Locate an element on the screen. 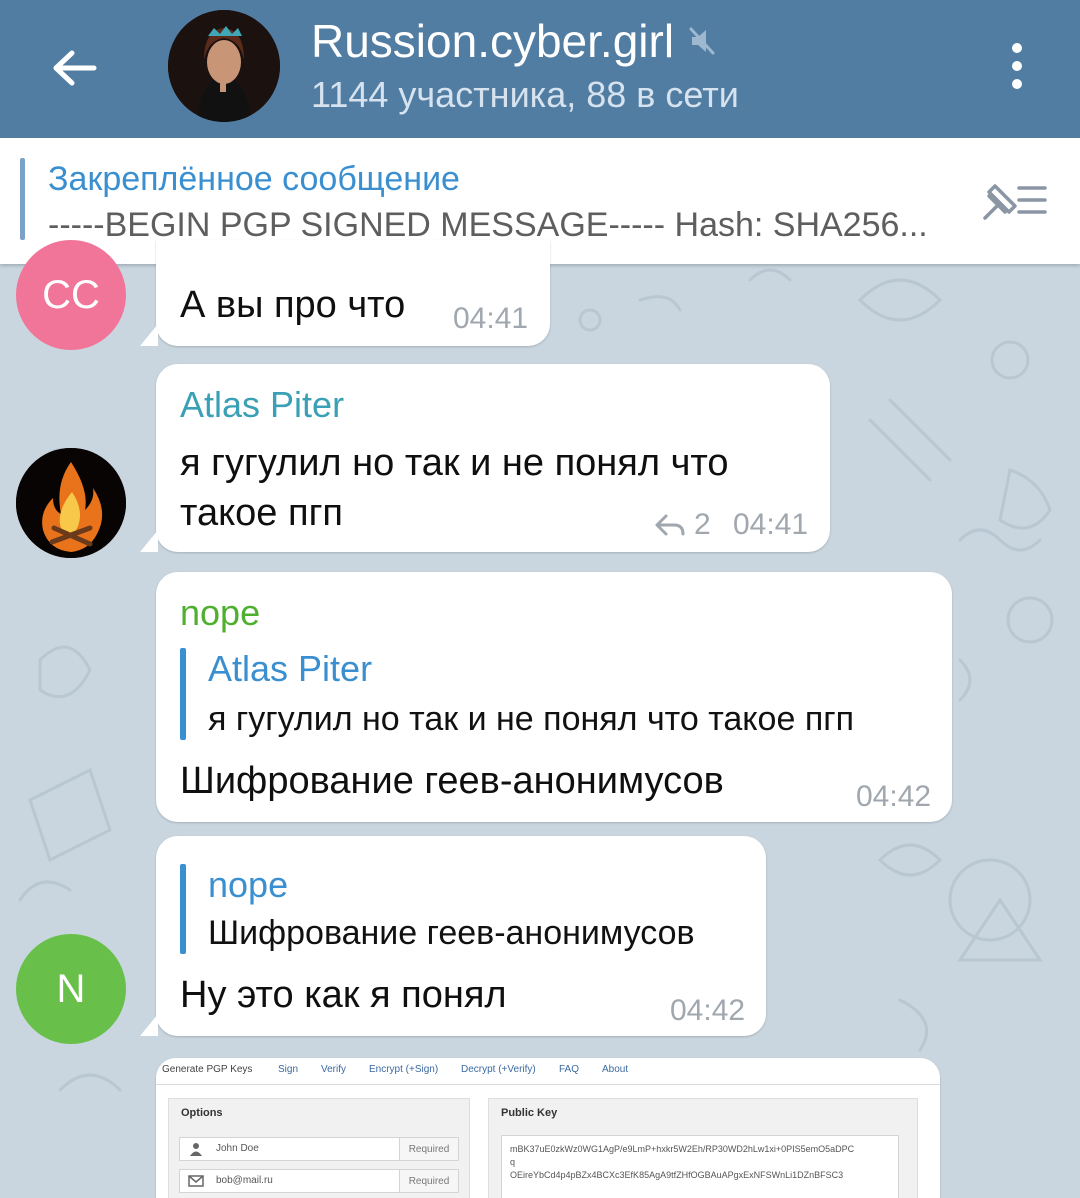 The width and height of the screenshot is (1080, 1198). muted-speaker-icon is located at coordinates (702, 41).